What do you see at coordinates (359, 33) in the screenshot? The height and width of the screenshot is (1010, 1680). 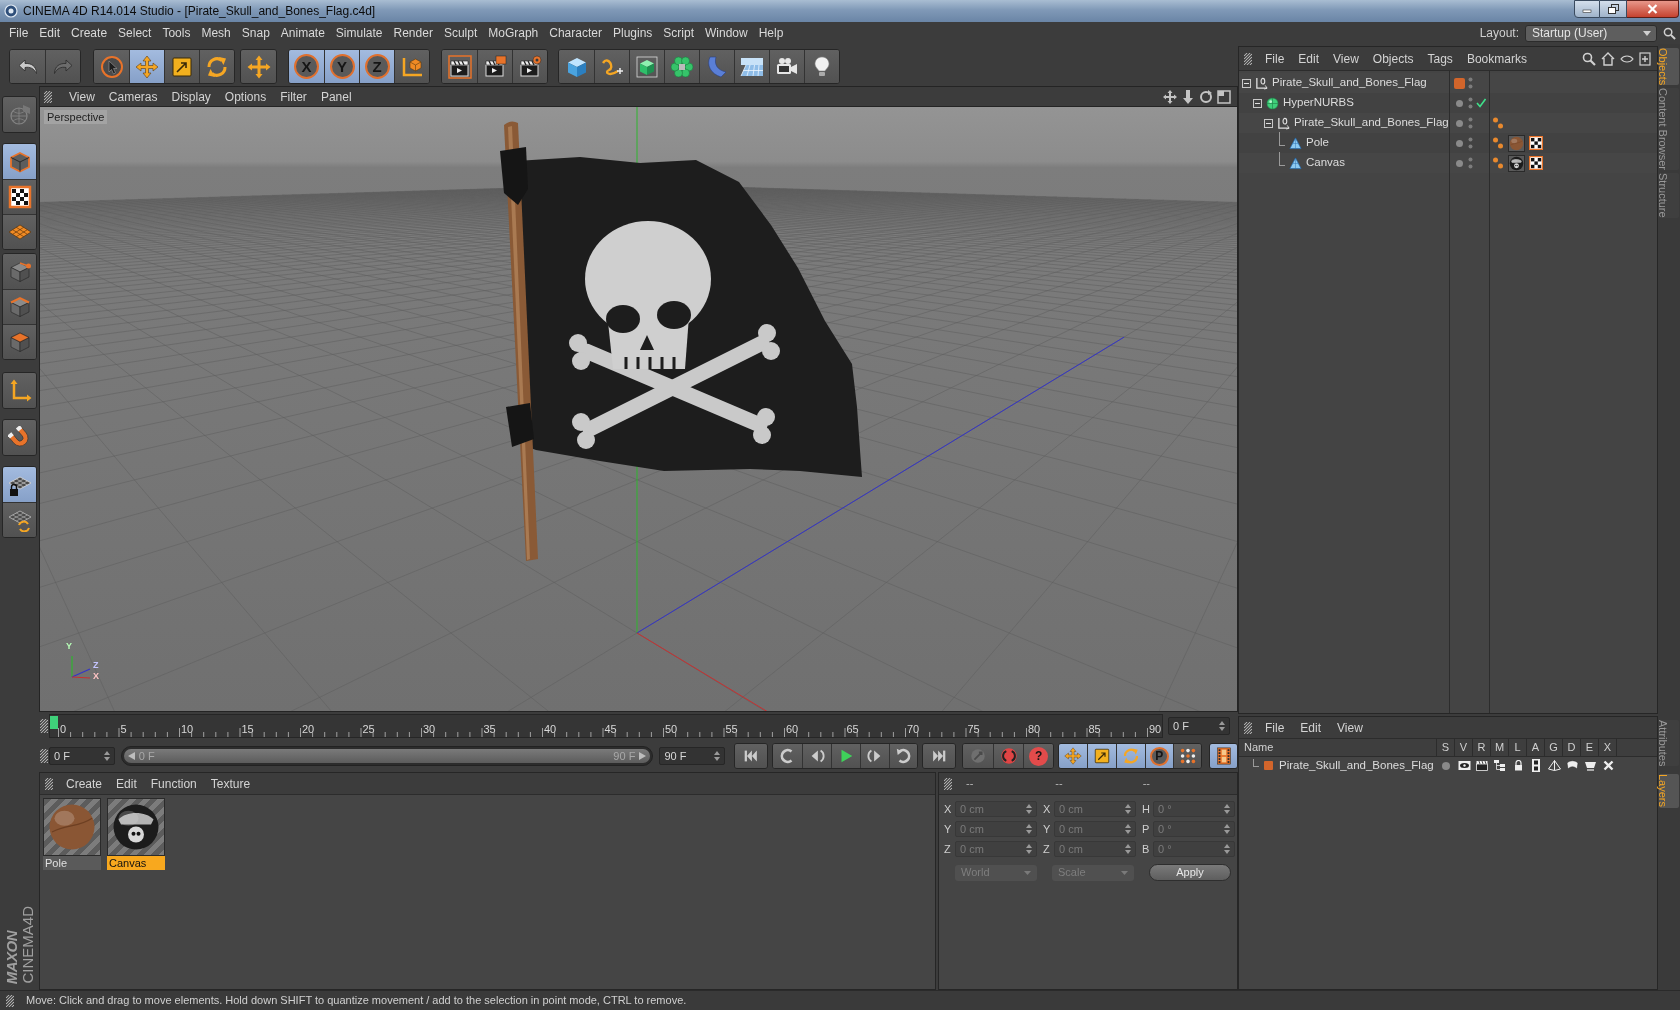 I see `menu-item: Simulate` at bounding box center [359, 33].